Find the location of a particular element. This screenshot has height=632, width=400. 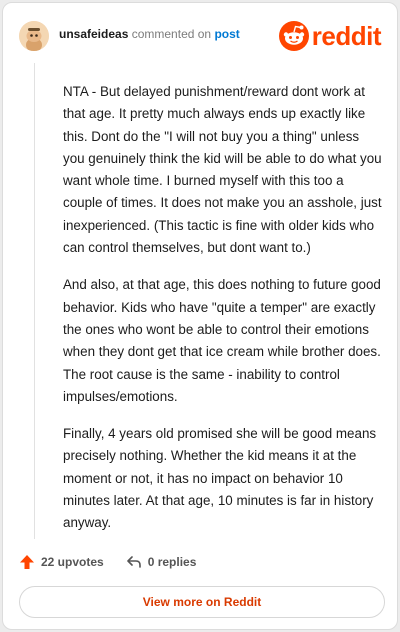

snoo-avatar-icon is located at coordinates (34, 36).